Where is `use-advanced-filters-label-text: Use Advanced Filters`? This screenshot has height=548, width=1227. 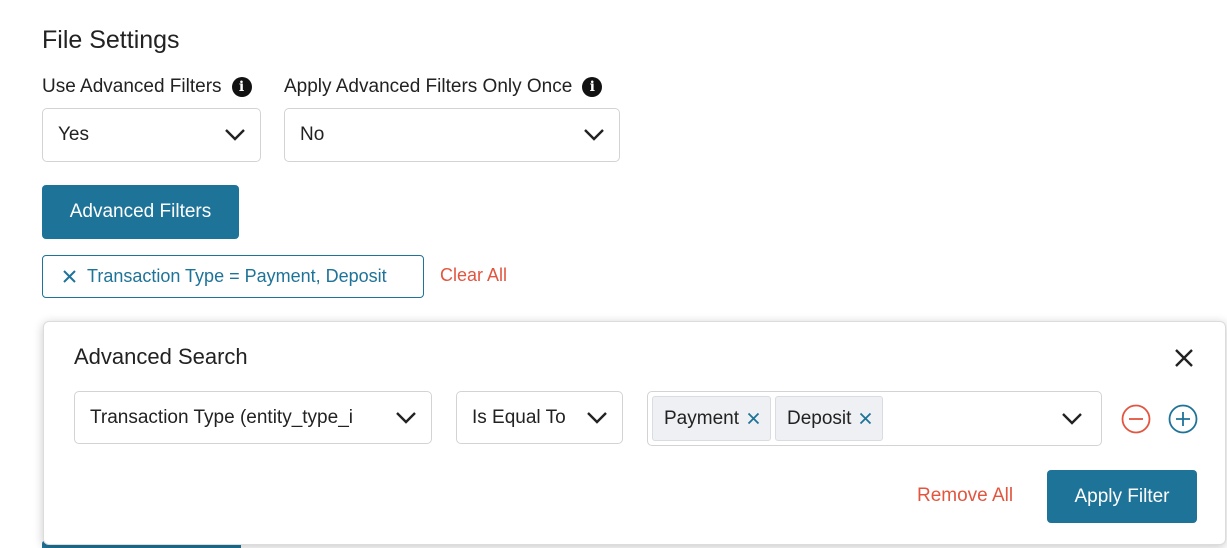 use-advanced-filters-label-text: Use Advanced Filters is located at coordinates (132, 86).